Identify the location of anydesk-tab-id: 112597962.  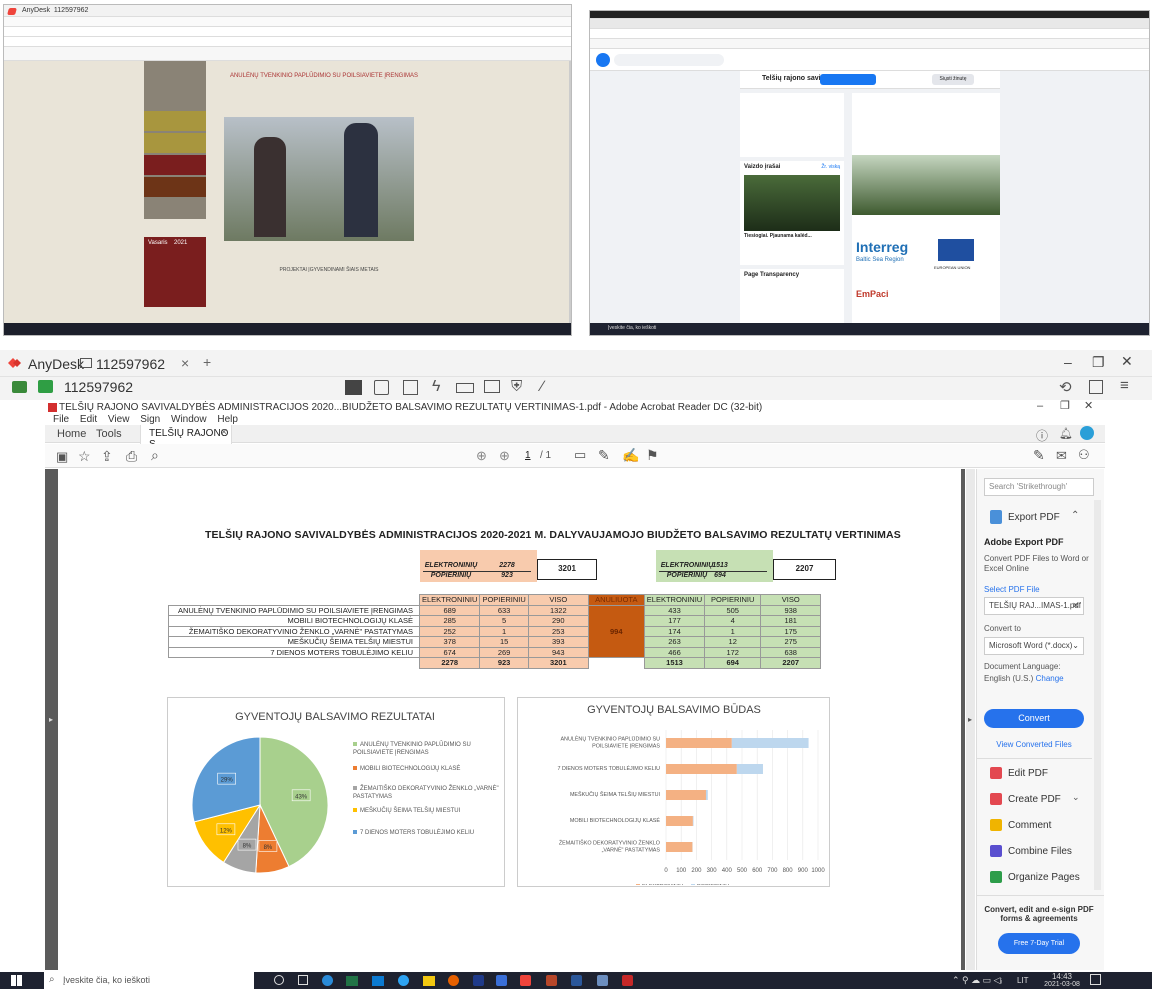
(130, 364).